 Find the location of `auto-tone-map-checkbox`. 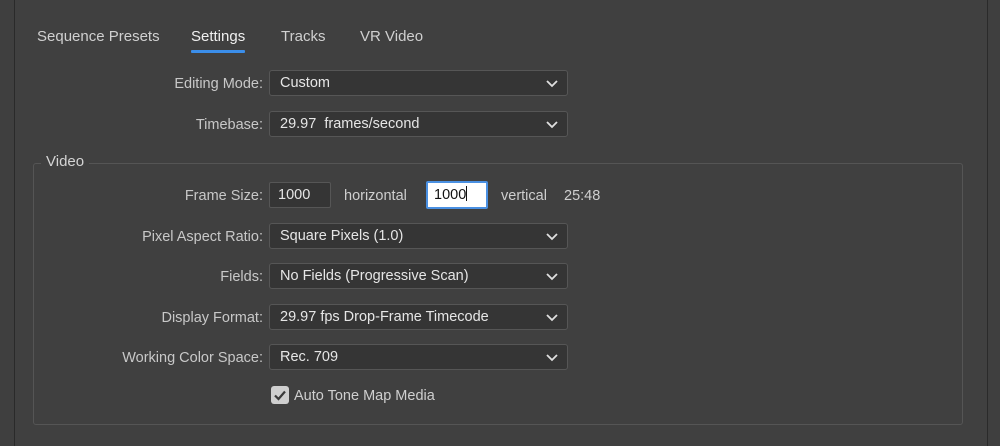

auto-tone-map-checkbox is located at coordinates (280, 395).